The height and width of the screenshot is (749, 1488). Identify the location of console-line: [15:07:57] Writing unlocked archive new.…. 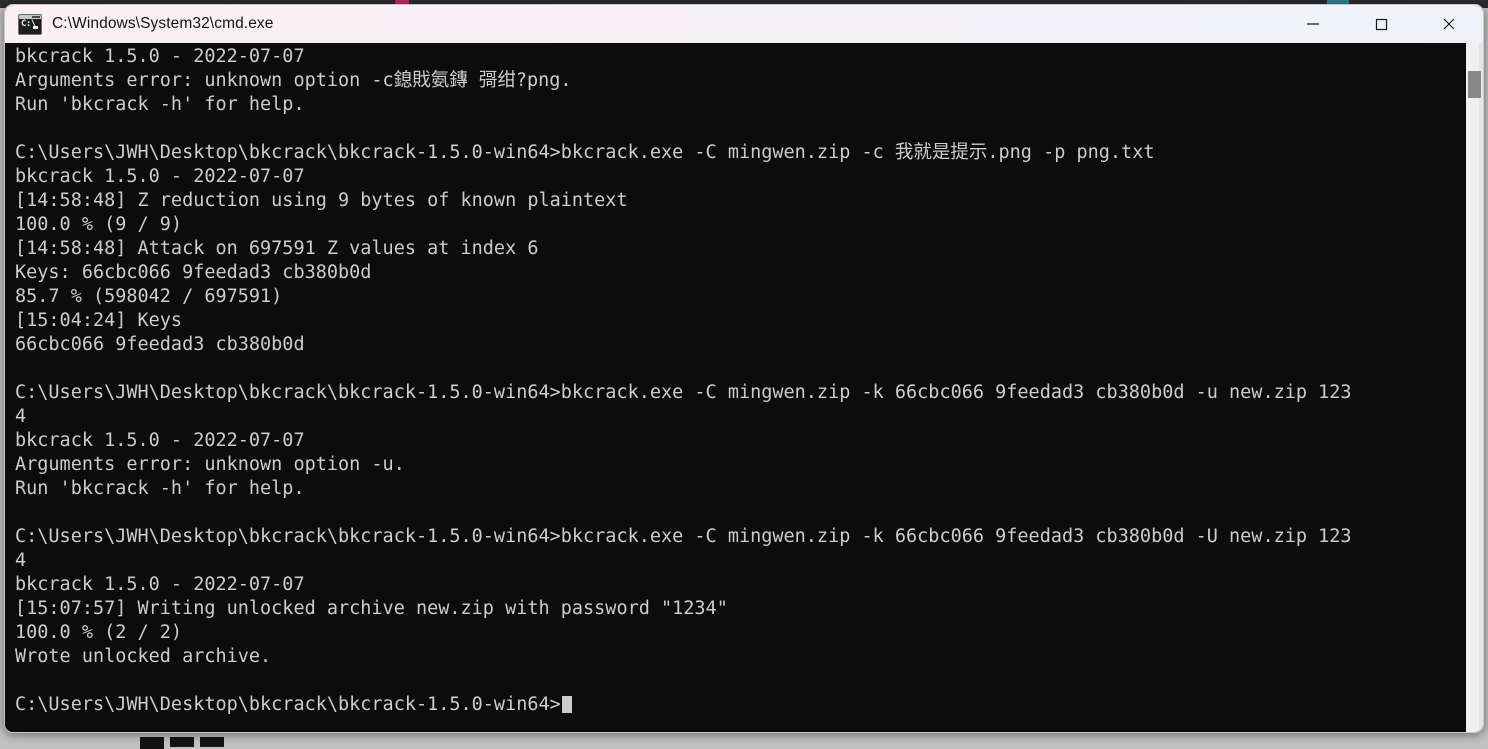
(371, 608).